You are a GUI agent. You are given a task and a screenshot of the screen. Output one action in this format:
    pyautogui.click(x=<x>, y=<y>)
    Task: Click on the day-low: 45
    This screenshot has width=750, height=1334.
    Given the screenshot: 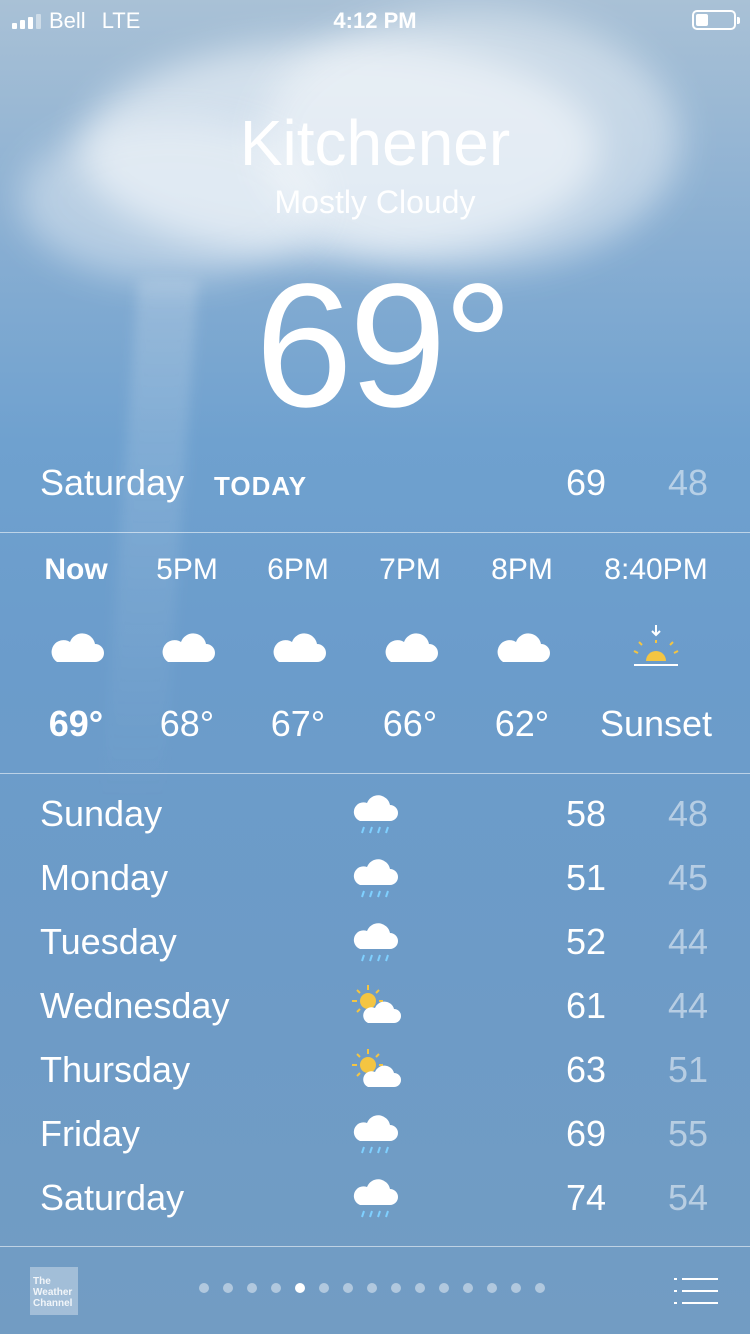 What is the action you would take?
    pyautogui.click(x=687, y=877)
    